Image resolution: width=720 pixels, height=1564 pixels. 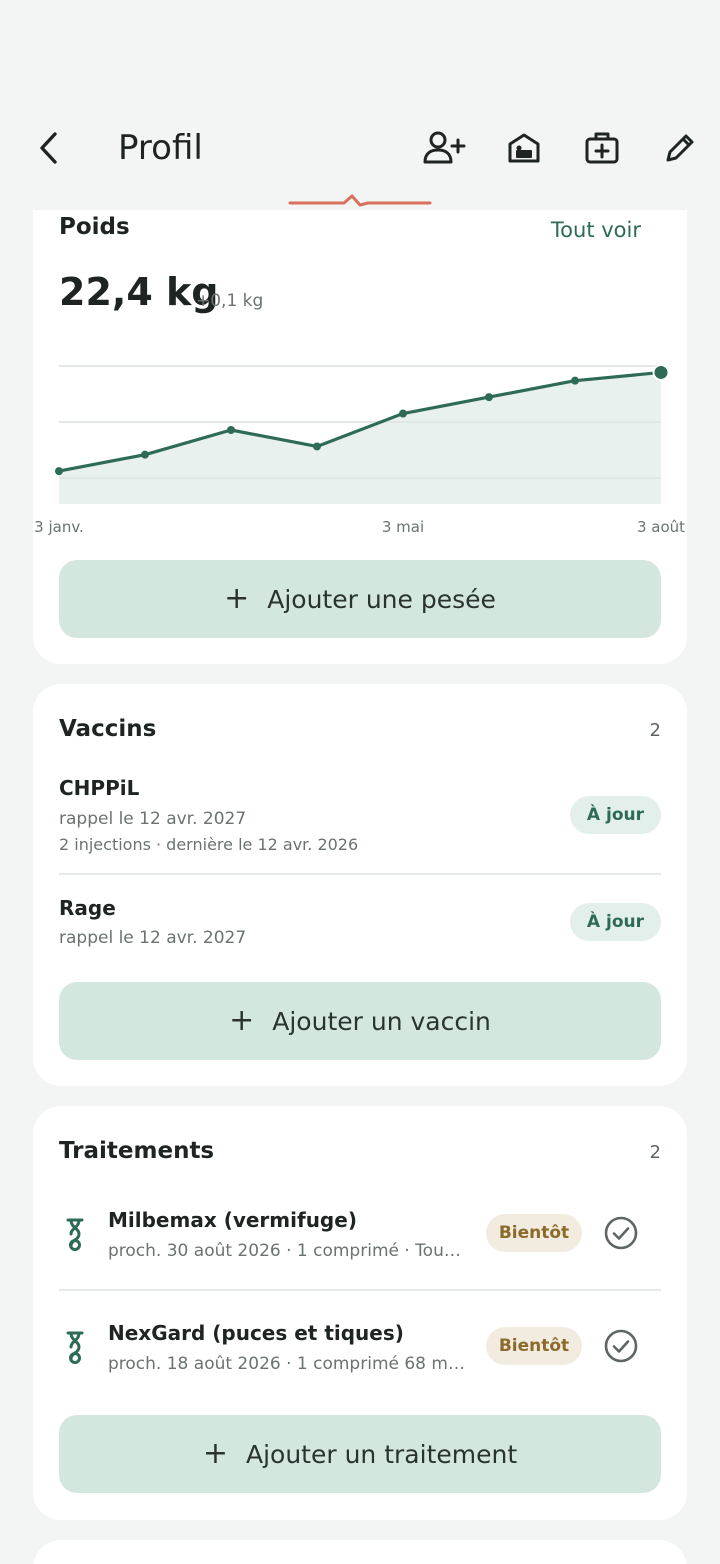 I want to click on medical-button, so click(x=602, y=148).